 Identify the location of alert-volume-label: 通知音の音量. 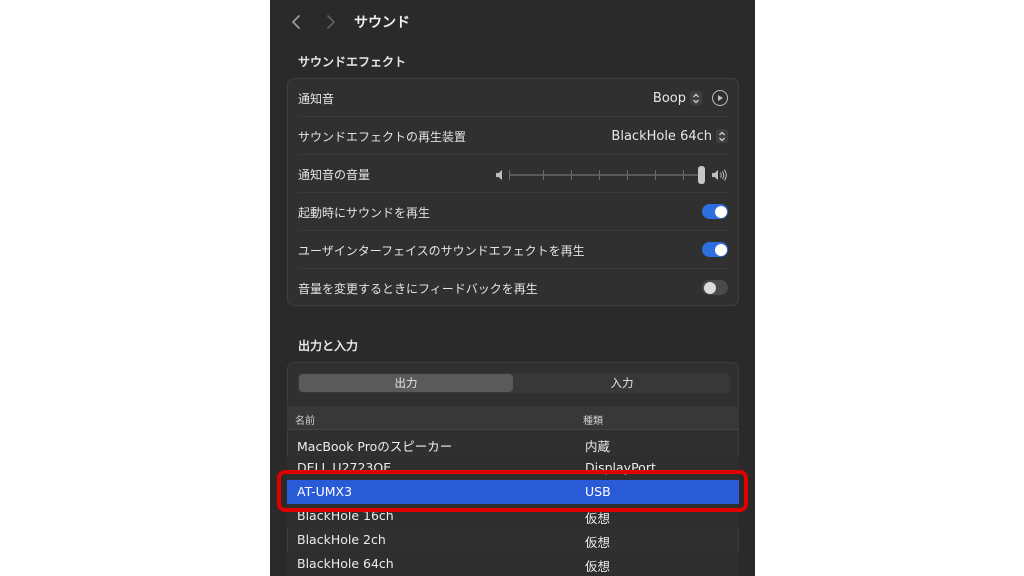
(334, 175).